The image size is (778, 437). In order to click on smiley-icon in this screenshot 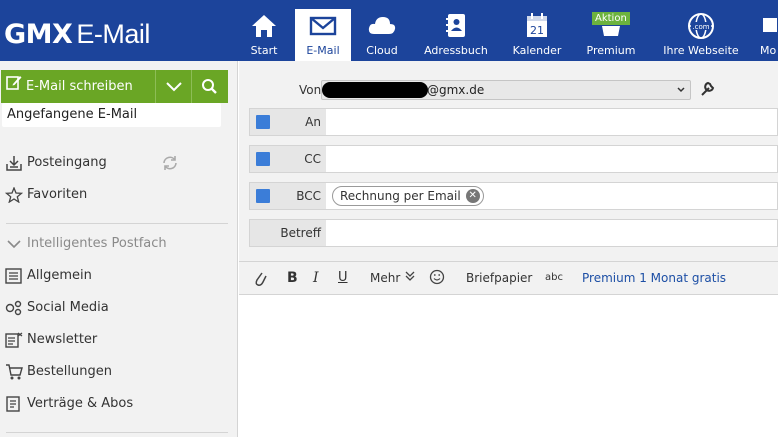, I will do `click(437, 277)`.